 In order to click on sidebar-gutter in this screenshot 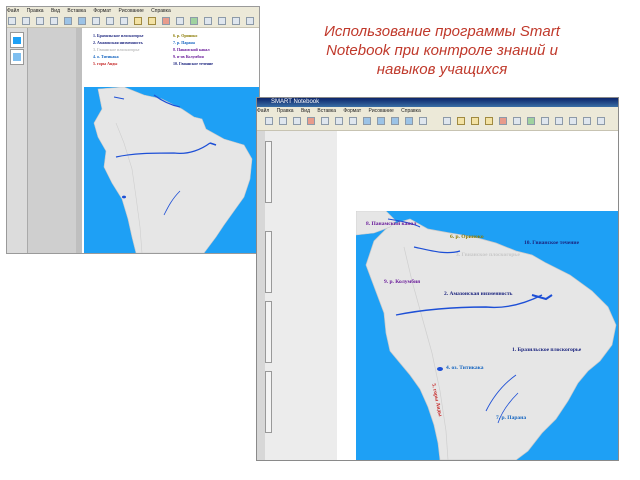, I will do `click(52, 140)`.